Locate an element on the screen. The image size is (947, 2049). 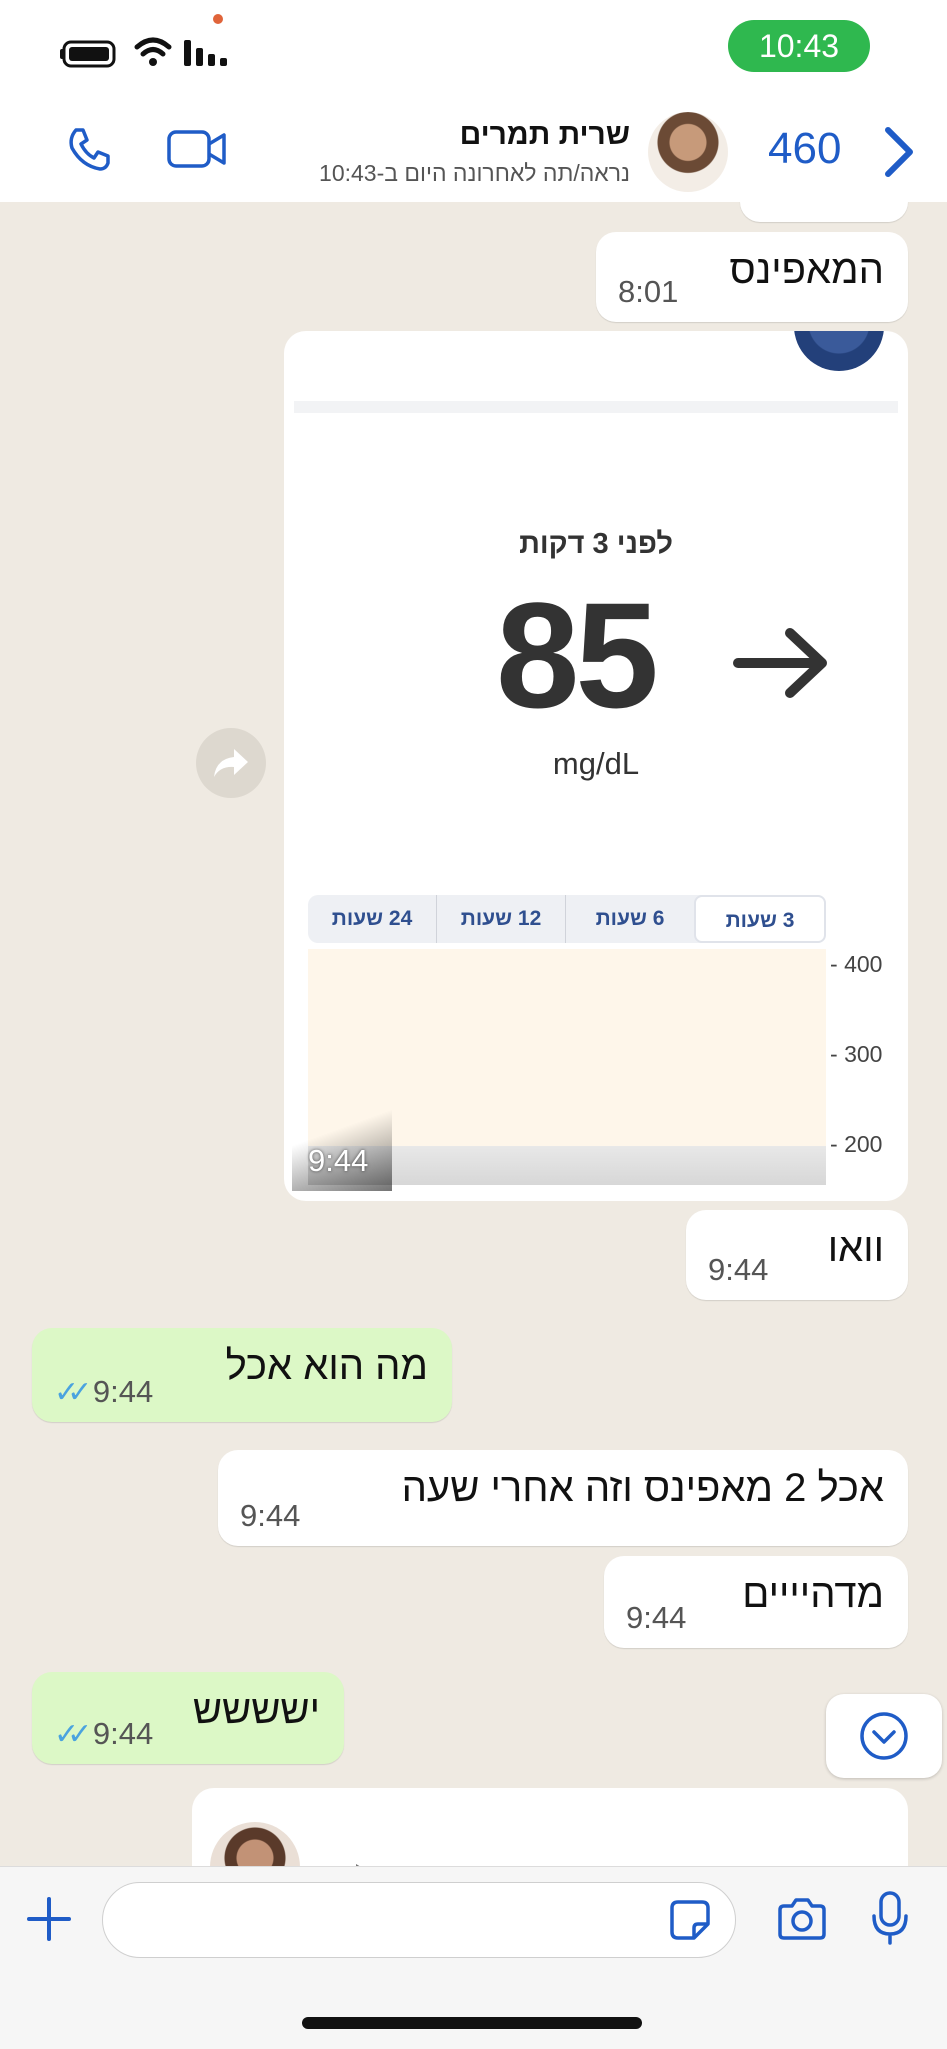
microphone-icon is located at coordinates (890, 1918).